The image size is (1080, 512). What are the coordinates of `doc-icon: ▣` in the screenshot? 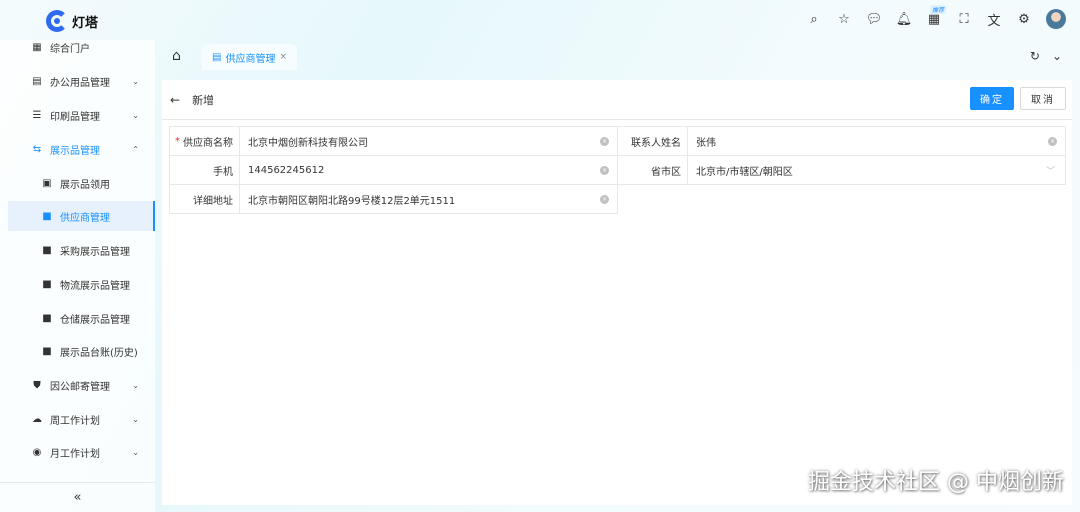 It's located at (47, 183).